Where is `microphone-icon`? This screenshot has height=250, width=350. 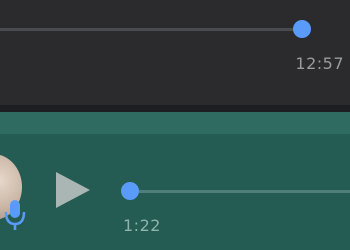
microphone-icon is located at coordinates (15, 215).